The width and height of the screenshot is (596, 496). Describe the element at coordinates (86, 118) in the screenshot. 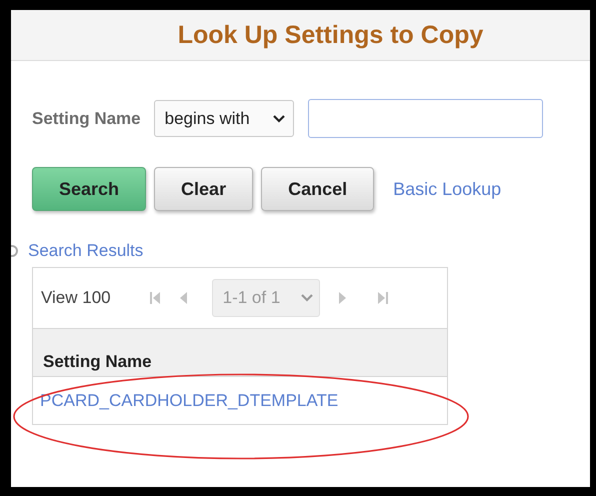

I see `field-label: Setting Name` at that location.